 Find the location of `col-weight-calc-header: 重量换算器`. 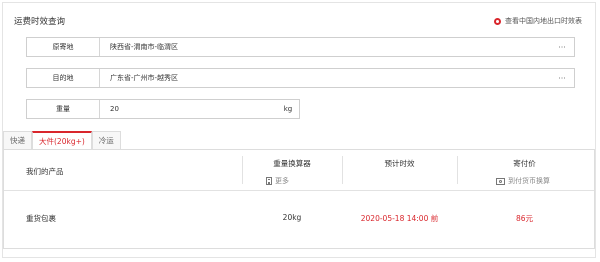

col-weight-calc-header: 重量换算器 is located at coordinates (292, 163).